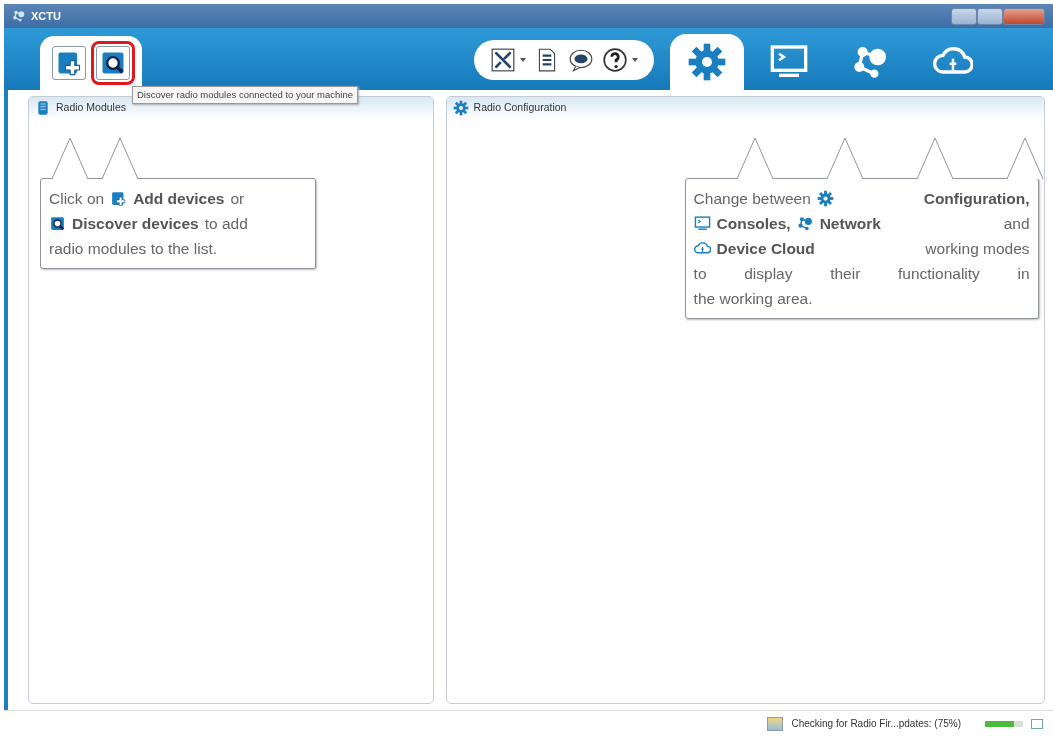 The height and width of the screenshot is (736, 1053). Describe the element at coordinates (990, 16) in the screenshot. I see `maximize-button` at that location.